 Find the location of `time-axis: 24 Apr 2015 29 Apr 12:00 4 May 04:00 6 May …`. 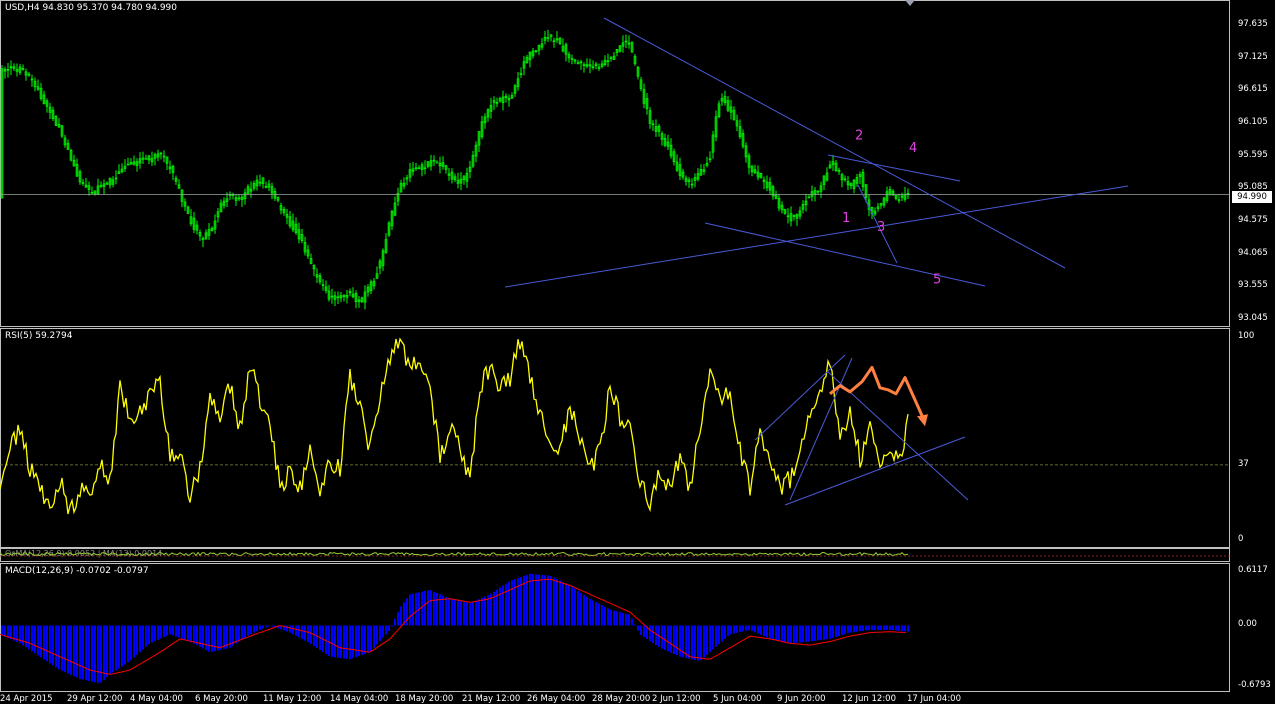

time-axis: 24 Apr 2015 29 Apr 12:00 4 May 04:00 6 May … is located at coordinates (637, 698).